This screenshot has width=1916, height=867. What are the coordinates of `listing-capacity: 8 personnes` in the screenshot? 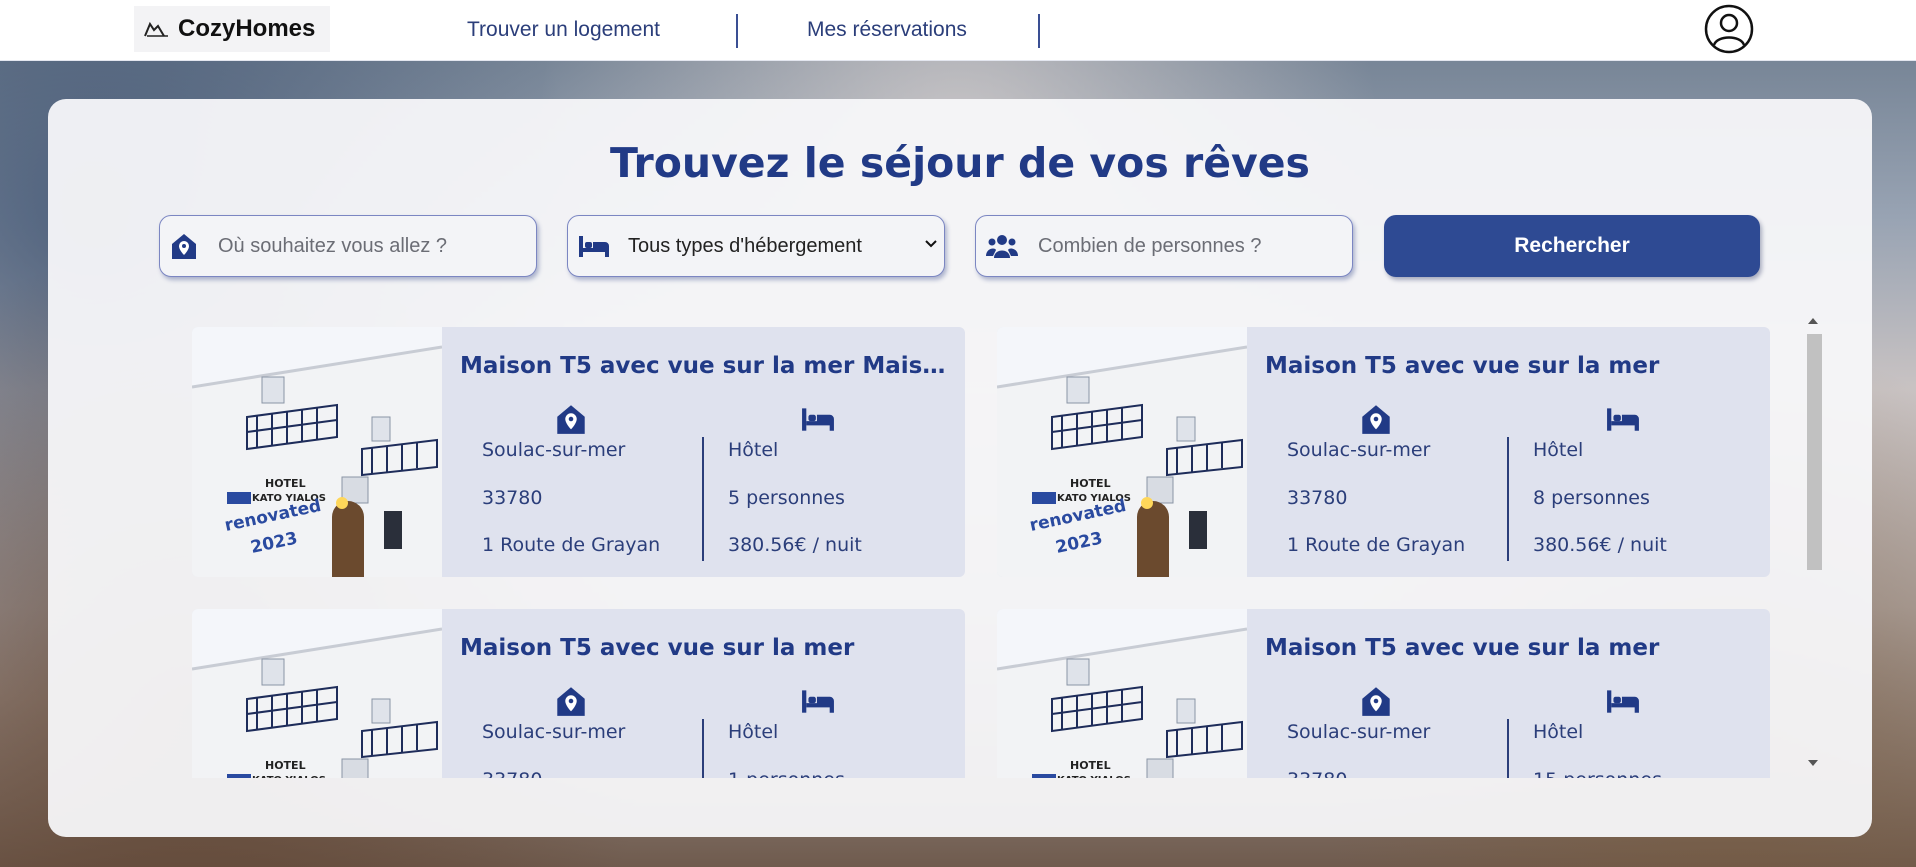 It's located at (1591, 498).